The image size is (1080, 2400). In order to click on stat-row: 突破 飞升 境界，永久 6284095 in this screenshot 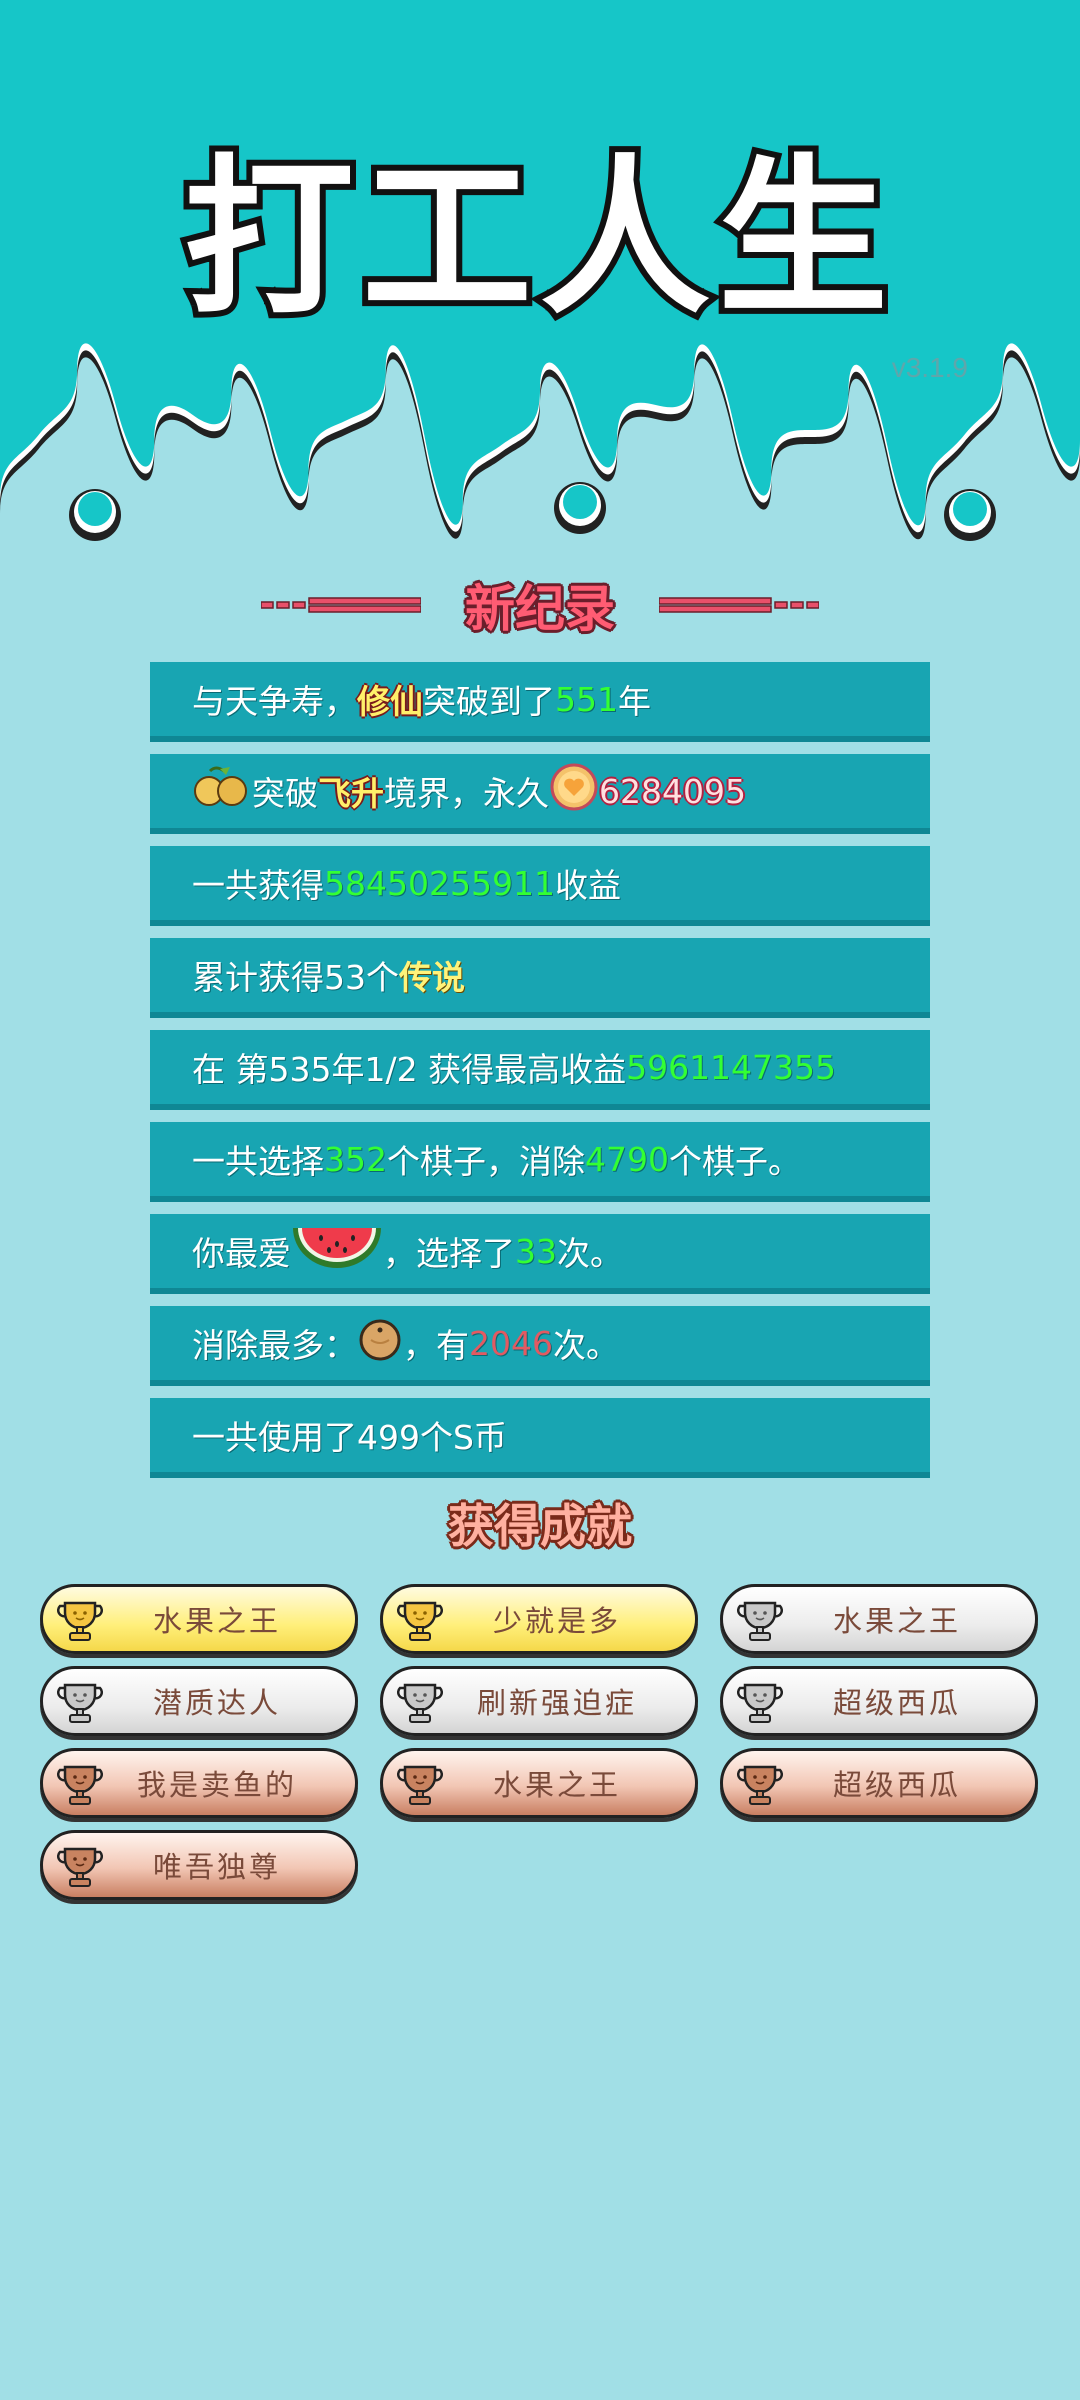, I will do `click(540, 794)`.